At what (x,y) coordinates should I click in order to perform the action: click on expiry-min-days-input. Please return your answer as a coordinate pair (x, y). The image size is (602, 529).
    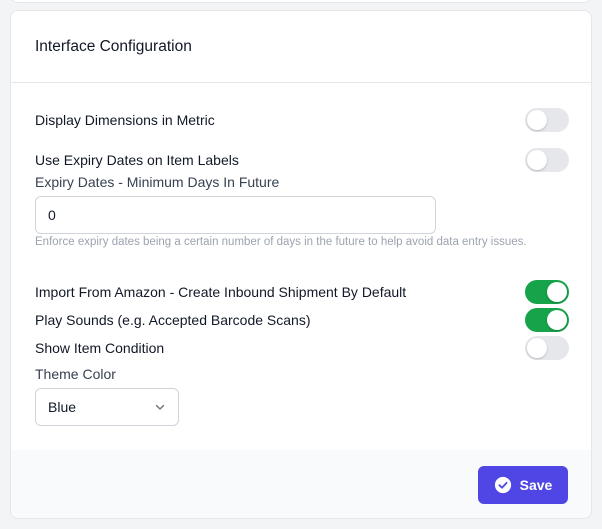
    Looking at the image, I should click on (235, 215).